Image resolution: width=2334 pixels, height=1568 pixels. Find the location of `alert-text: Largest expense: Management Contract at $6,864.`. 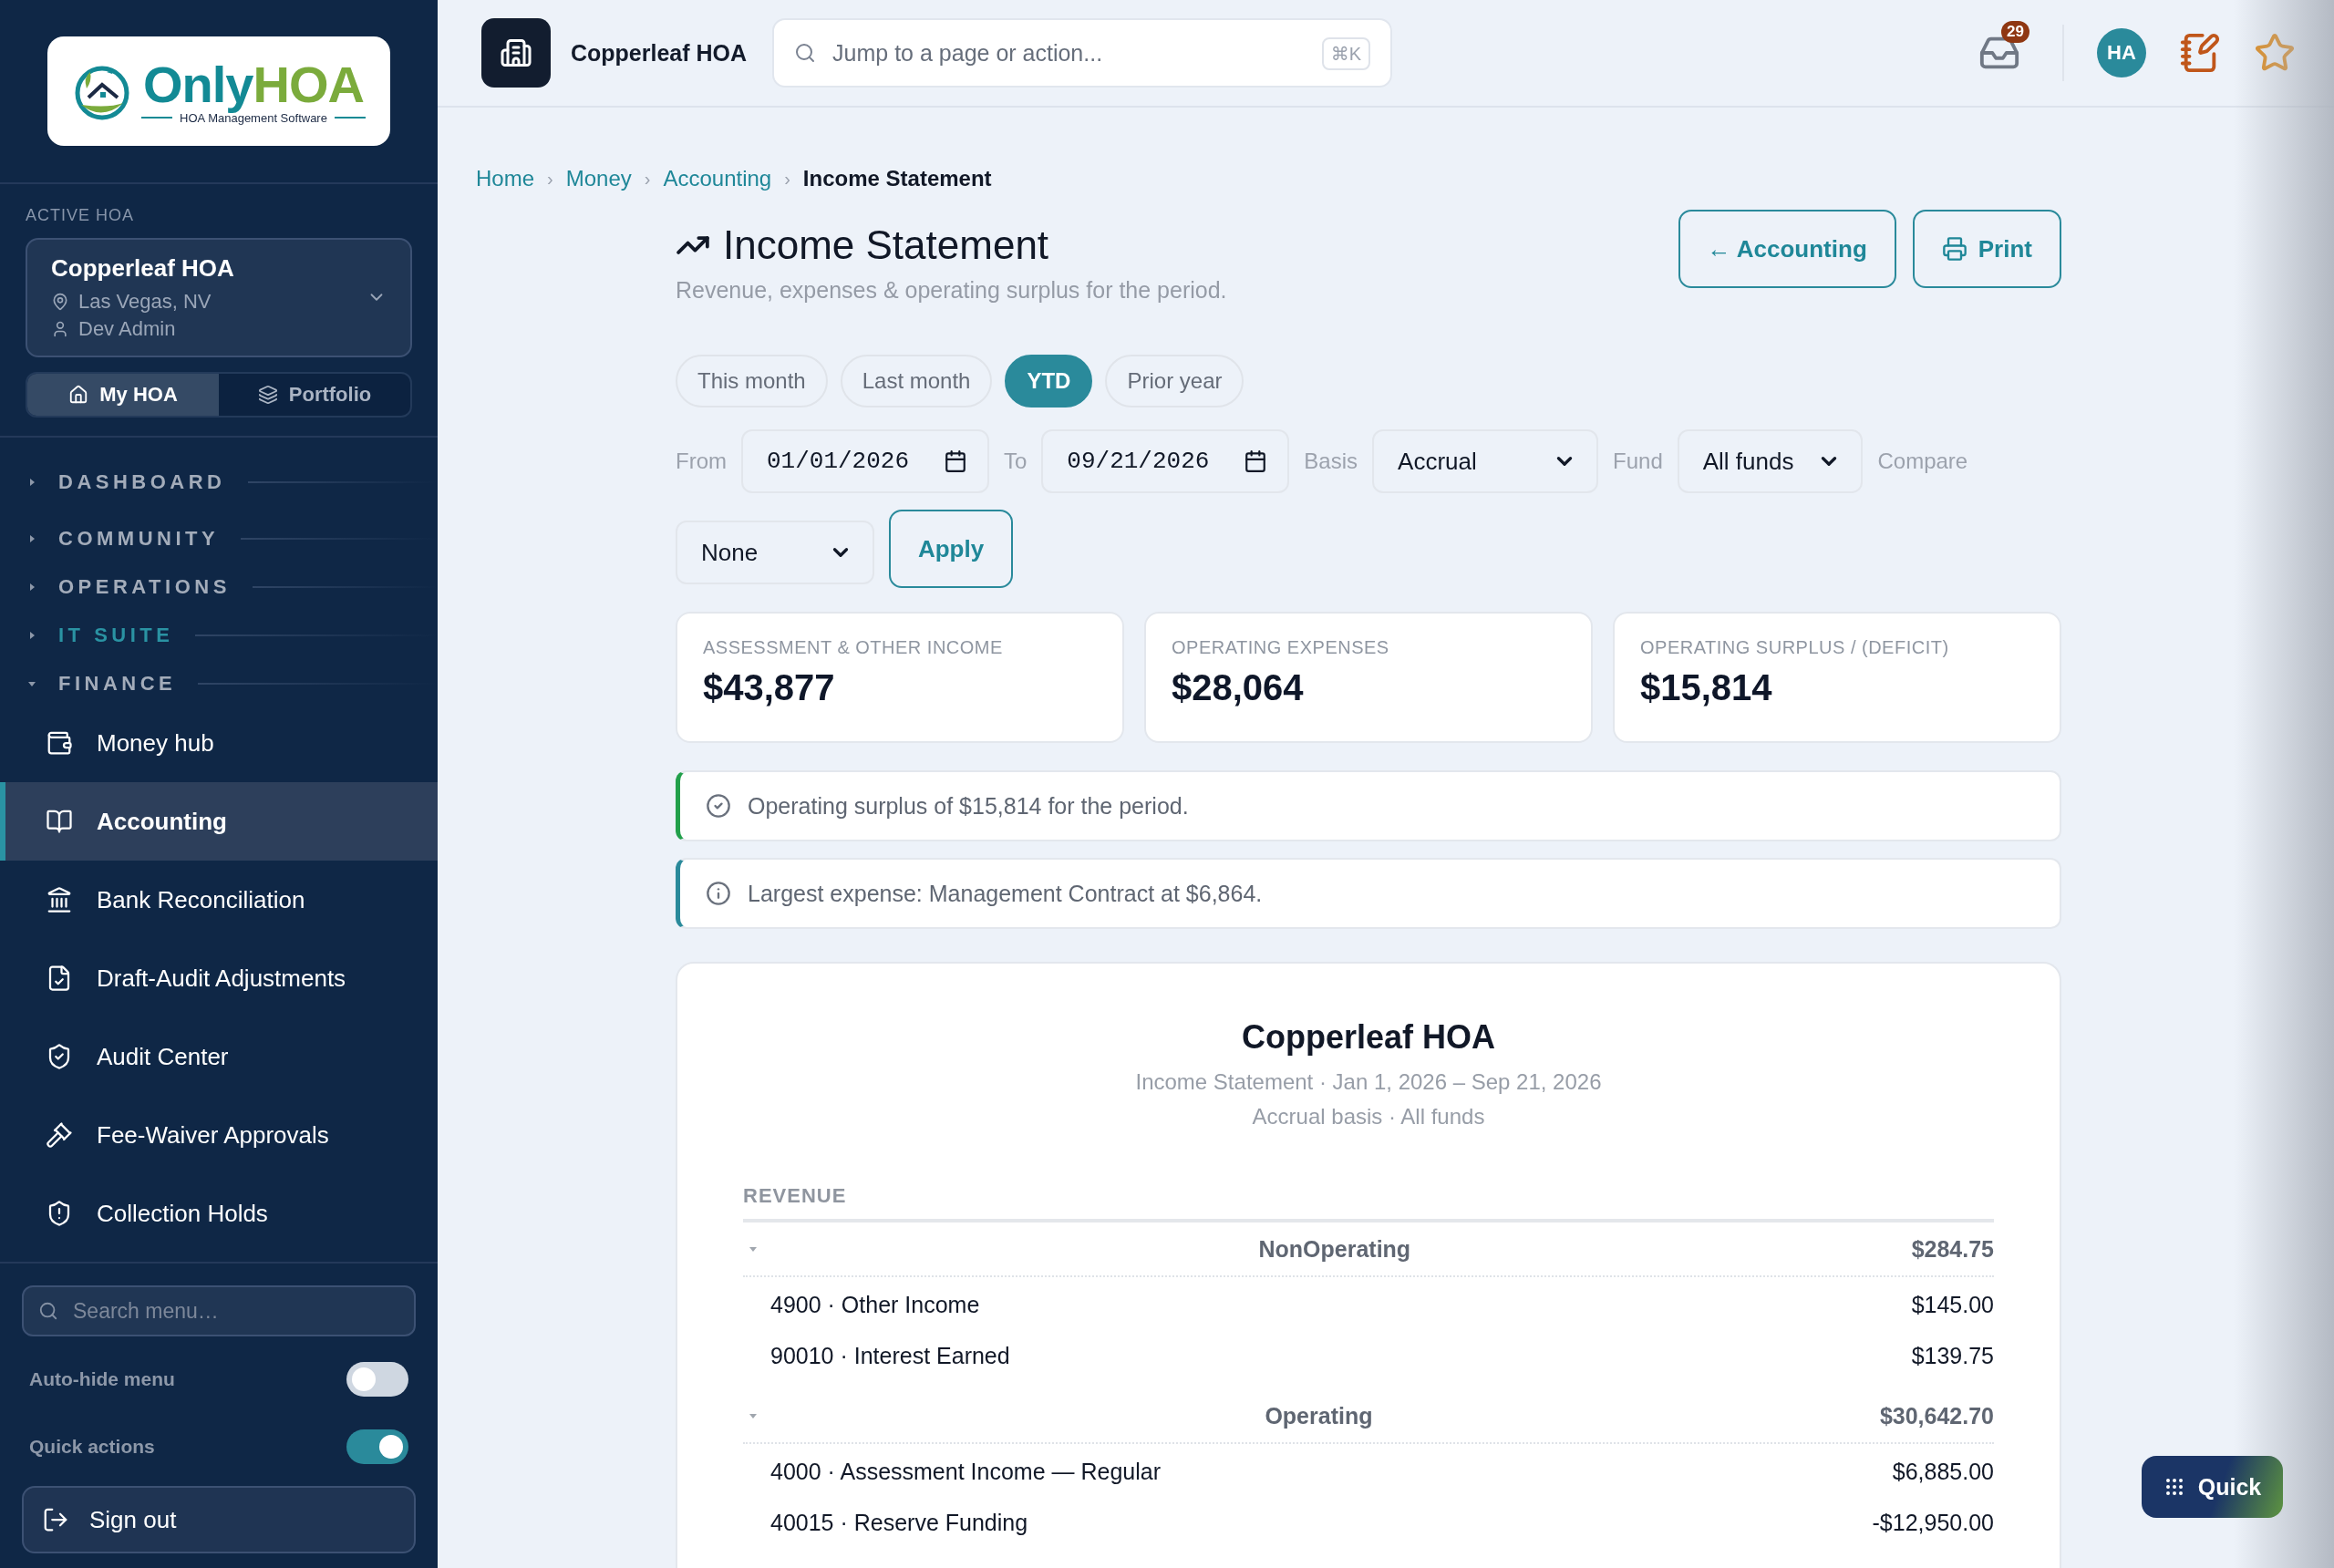

alert-text: Largest expense: Management Contract at $6,864. is located at coordinates (1006, 893).